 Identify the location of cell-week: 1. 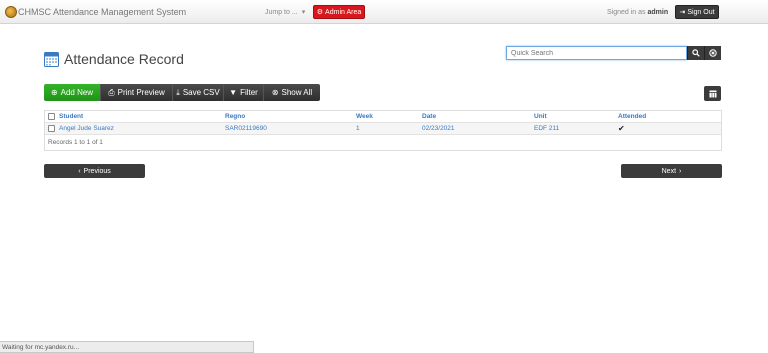
(389, 128).